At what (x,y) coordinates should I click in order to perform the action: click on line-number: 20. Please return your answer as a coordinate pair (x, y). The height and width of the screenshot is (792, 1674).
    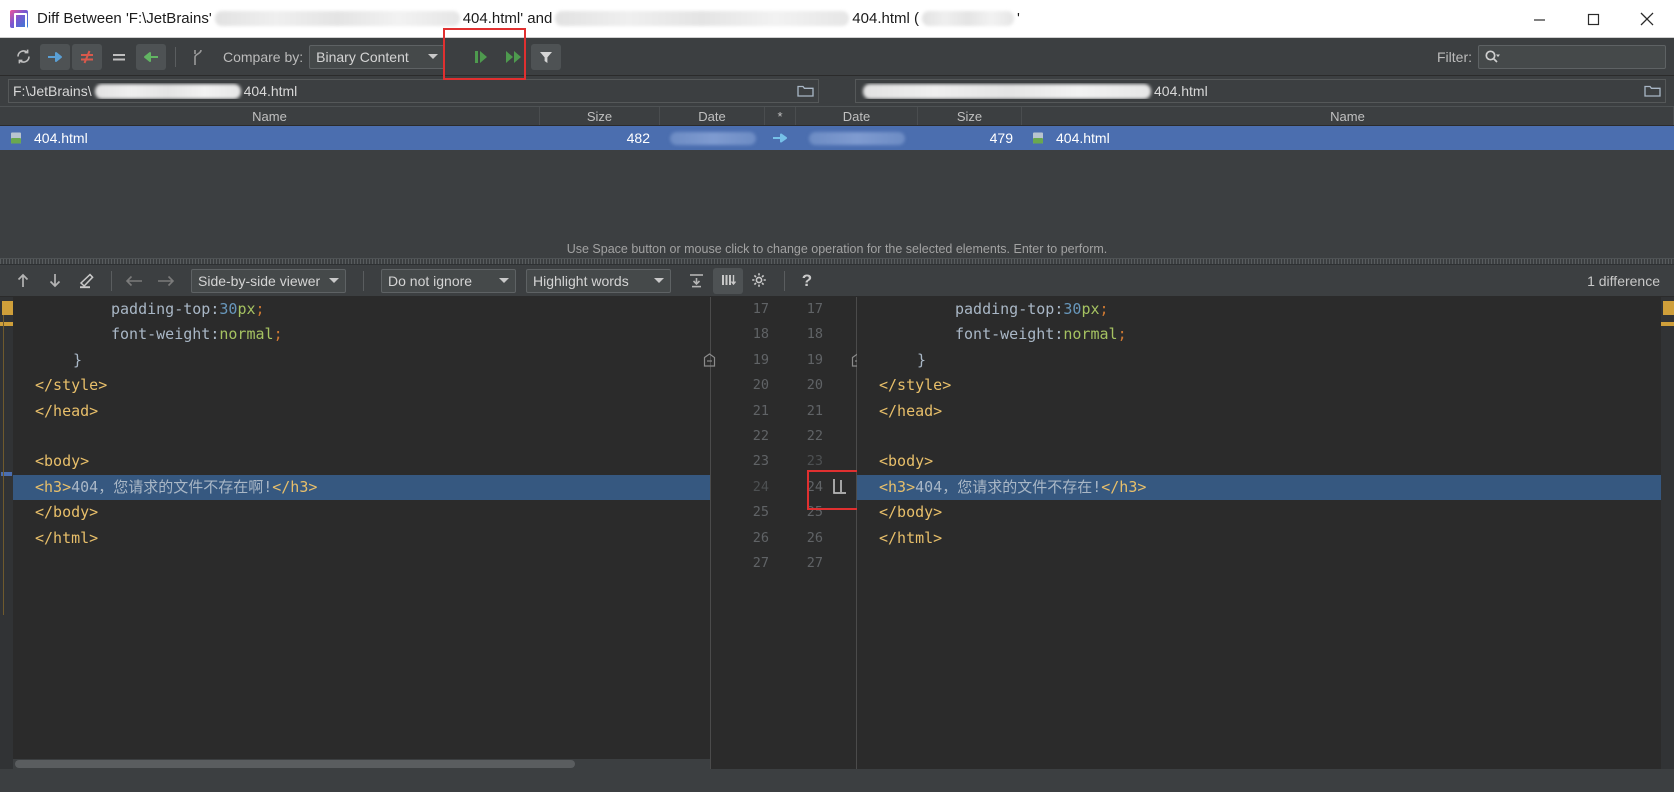
    Looking at the image, I should click on (814, 385).